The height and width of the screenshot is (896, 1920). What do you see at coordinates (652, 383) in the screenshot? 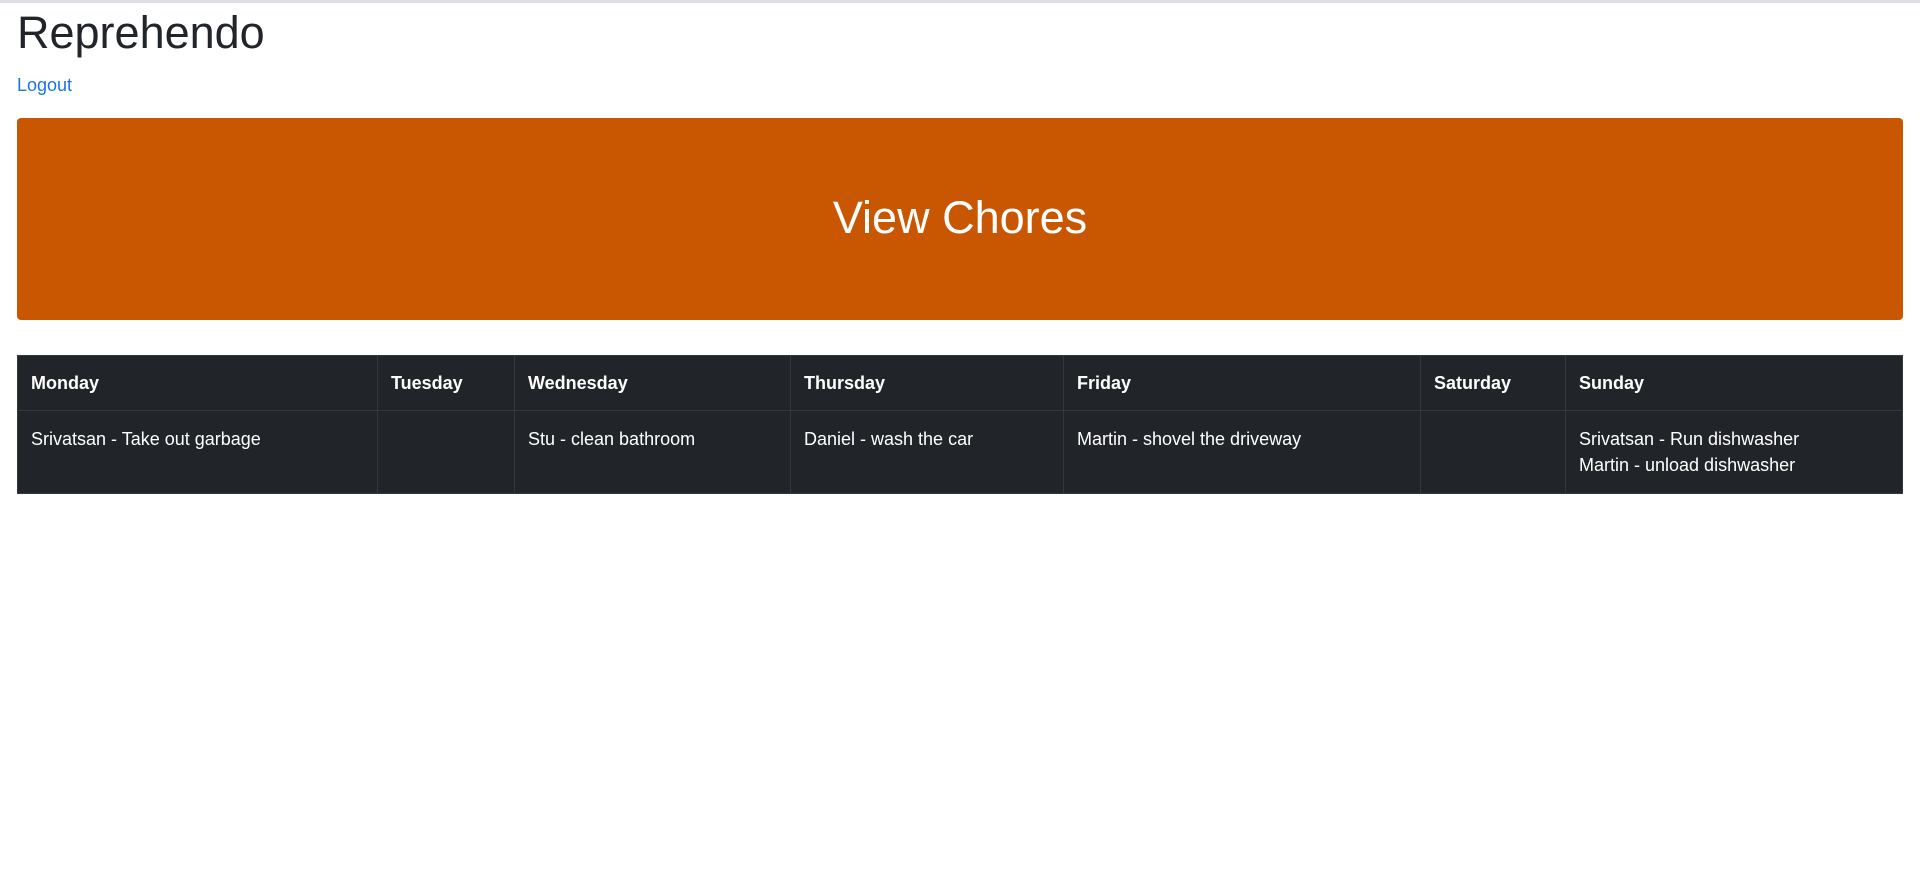
I see `column-header-wednesday: Wednesday` at bounding box center [652, 383].